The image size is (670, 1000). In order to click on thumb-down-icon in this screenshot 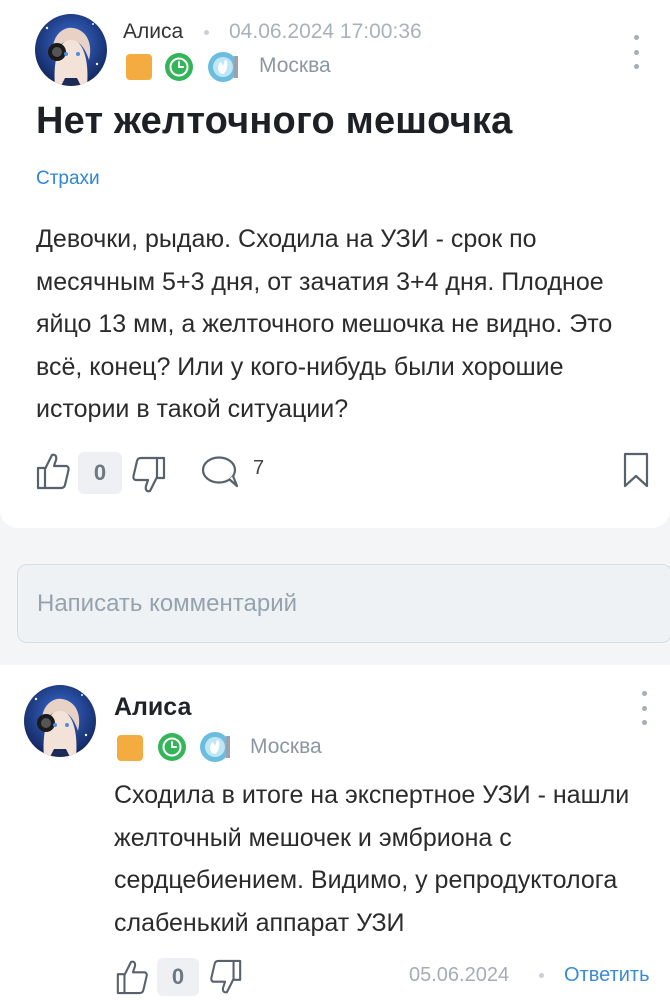, I will do `click(149, 475)`.